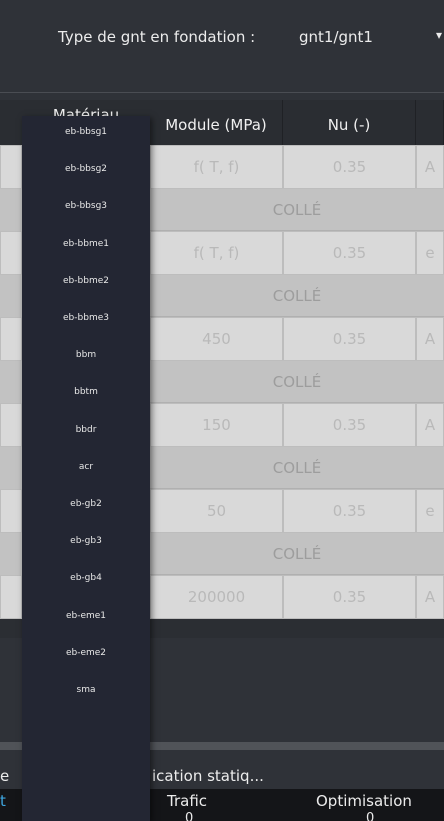  Describe the element at coordinates (336, 37) in the screenshot. I see `fondation-type-select: gnt1/gnt1` at that location.